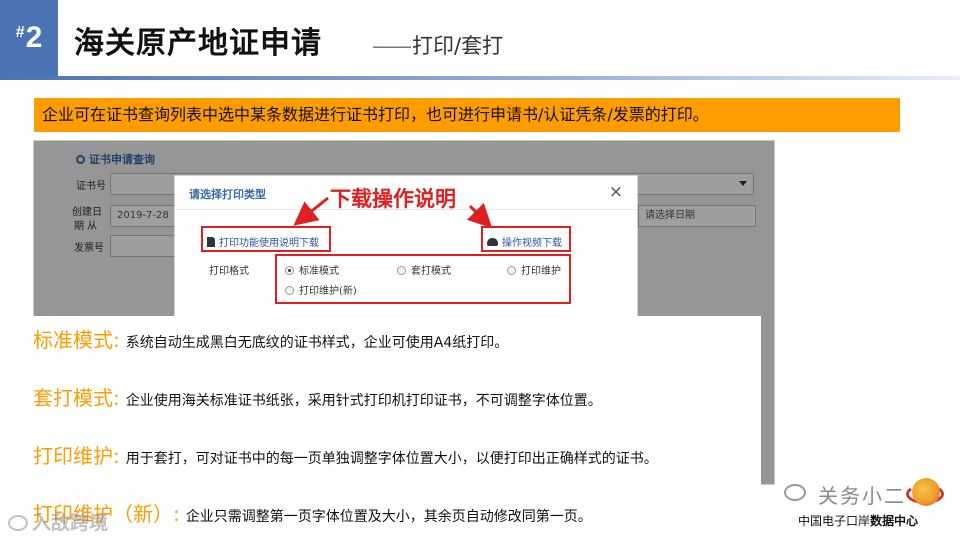  I want to click on section-hash: #, so click(20, 32).